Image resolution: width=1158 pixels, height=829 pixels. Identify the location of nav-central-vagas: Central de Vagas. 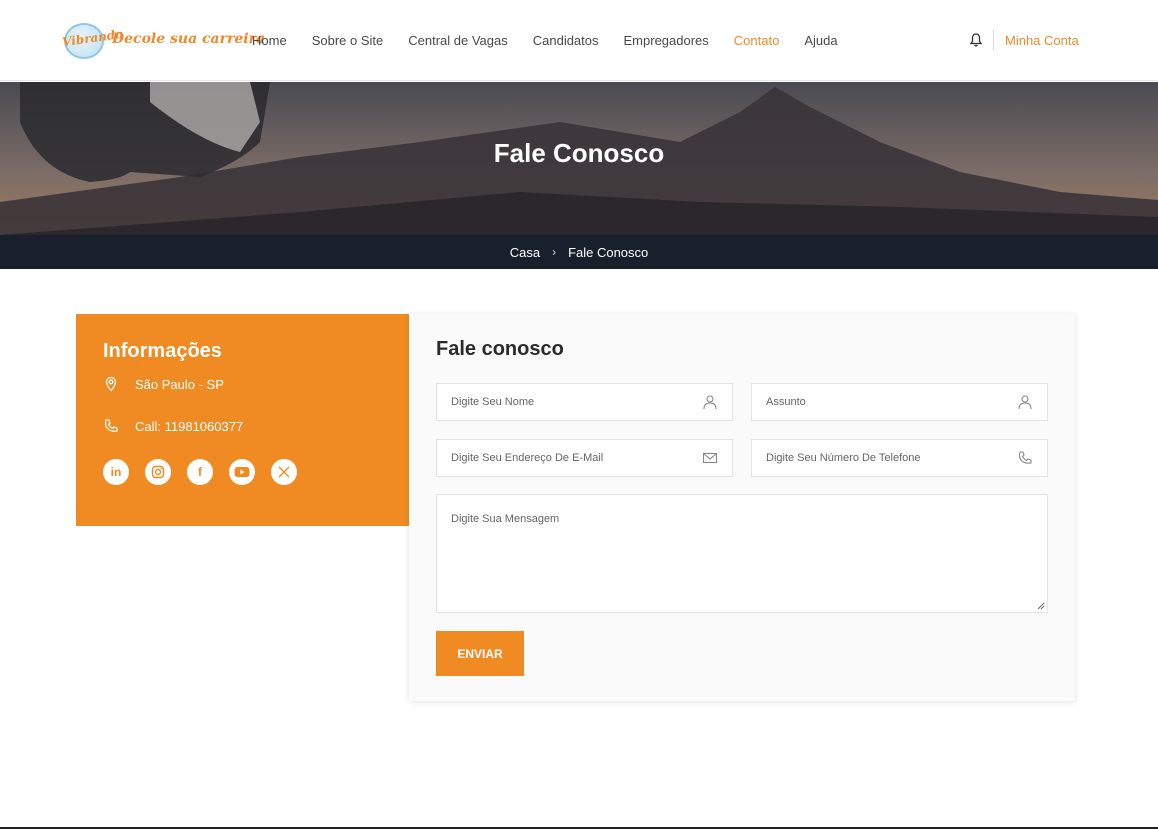
(458, 40).